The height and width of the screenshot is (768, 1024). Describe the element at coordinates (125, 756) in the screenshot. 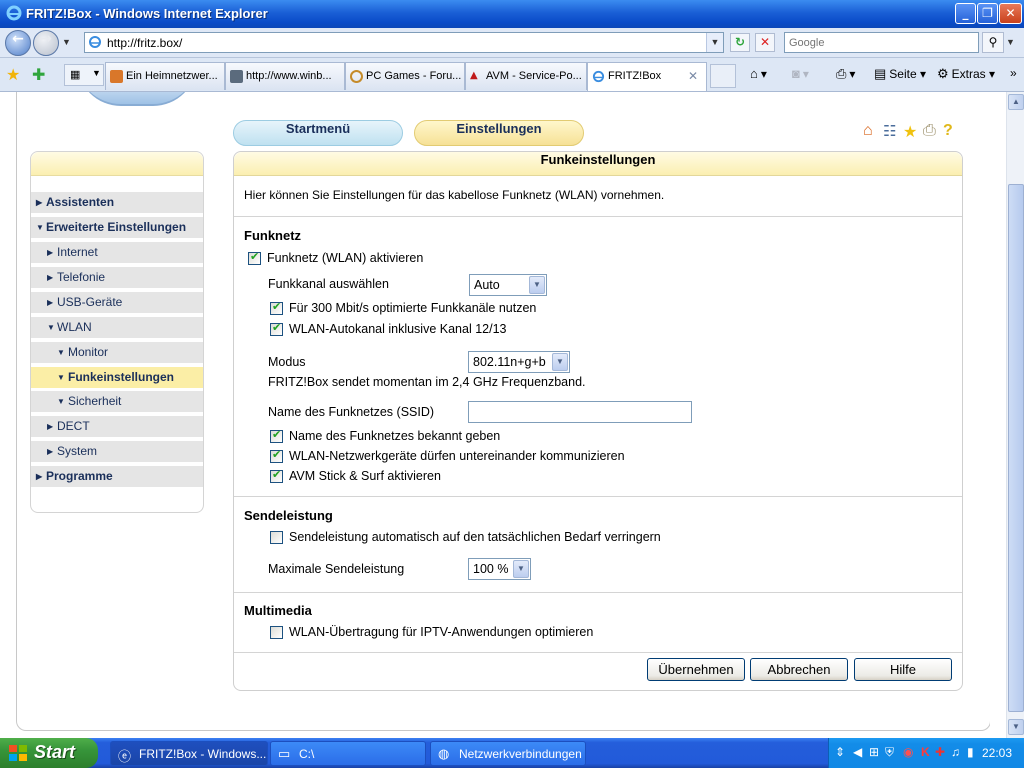

I see `ie-icon: ⓔ` at that location.